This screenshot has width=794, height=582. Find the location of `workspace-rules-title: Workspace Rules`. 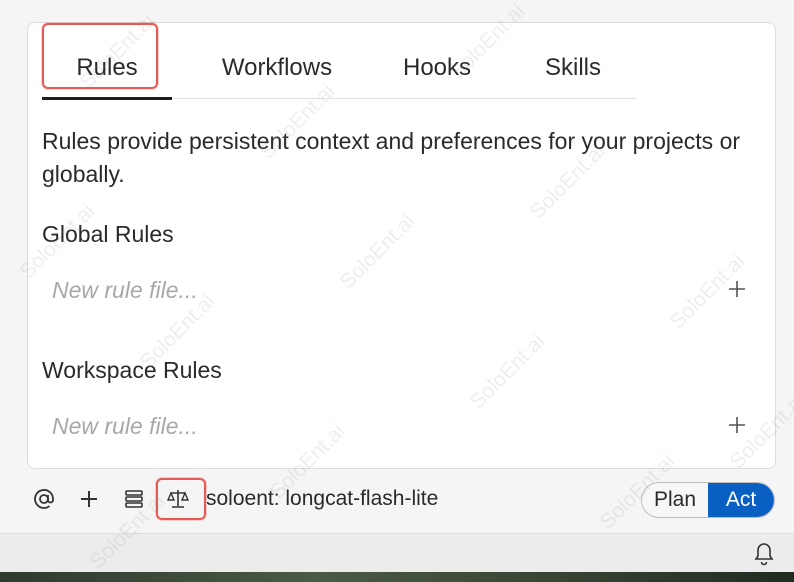

workspace-rules-title: Workspace Rules is located at coordinates (132, 370).